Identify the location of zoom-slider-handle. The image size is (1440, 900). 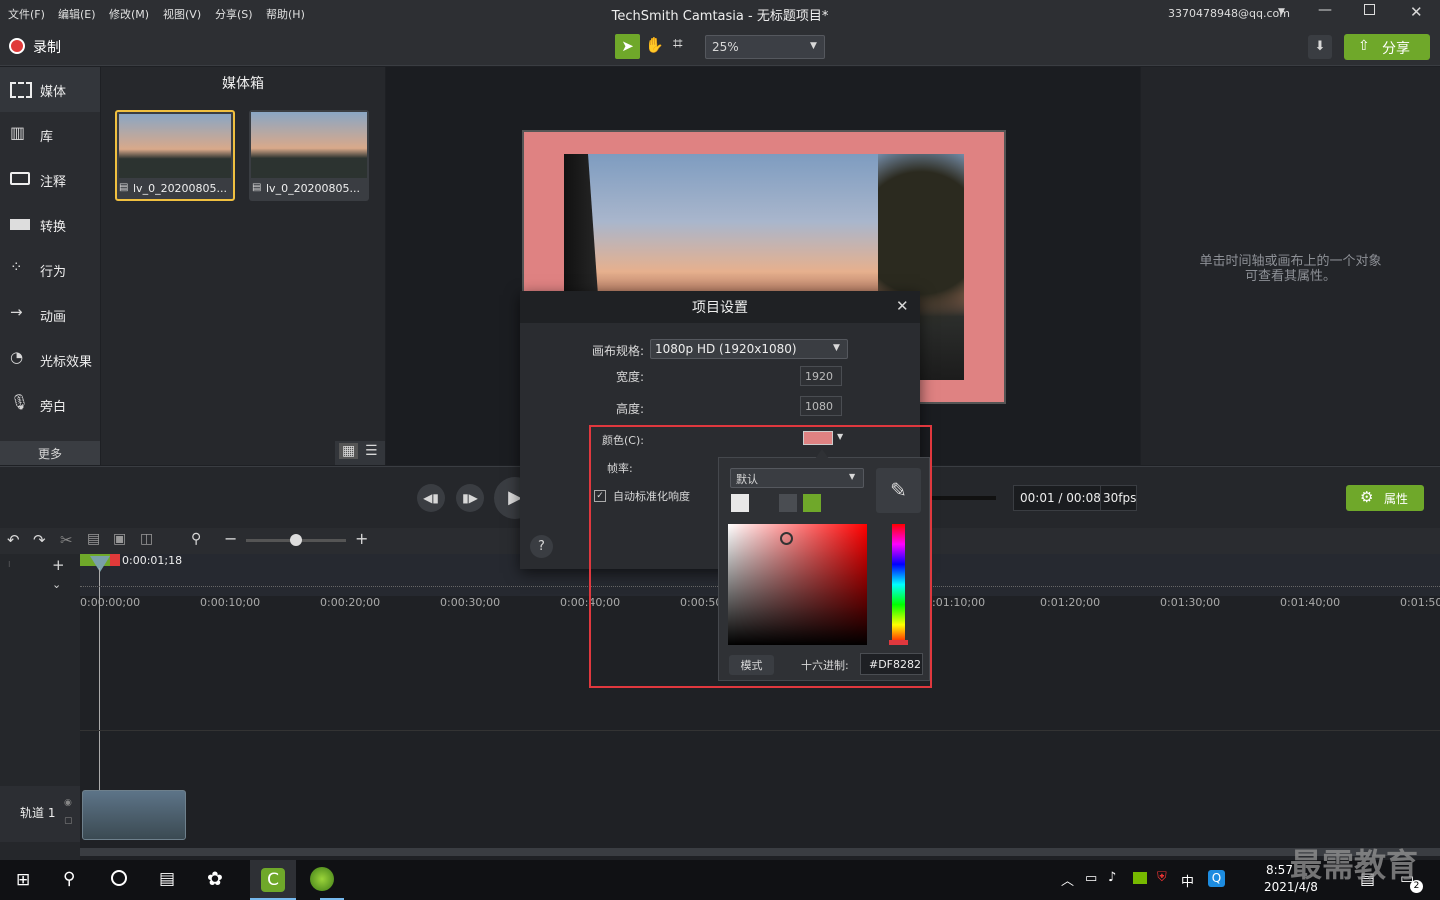
(296, 540).